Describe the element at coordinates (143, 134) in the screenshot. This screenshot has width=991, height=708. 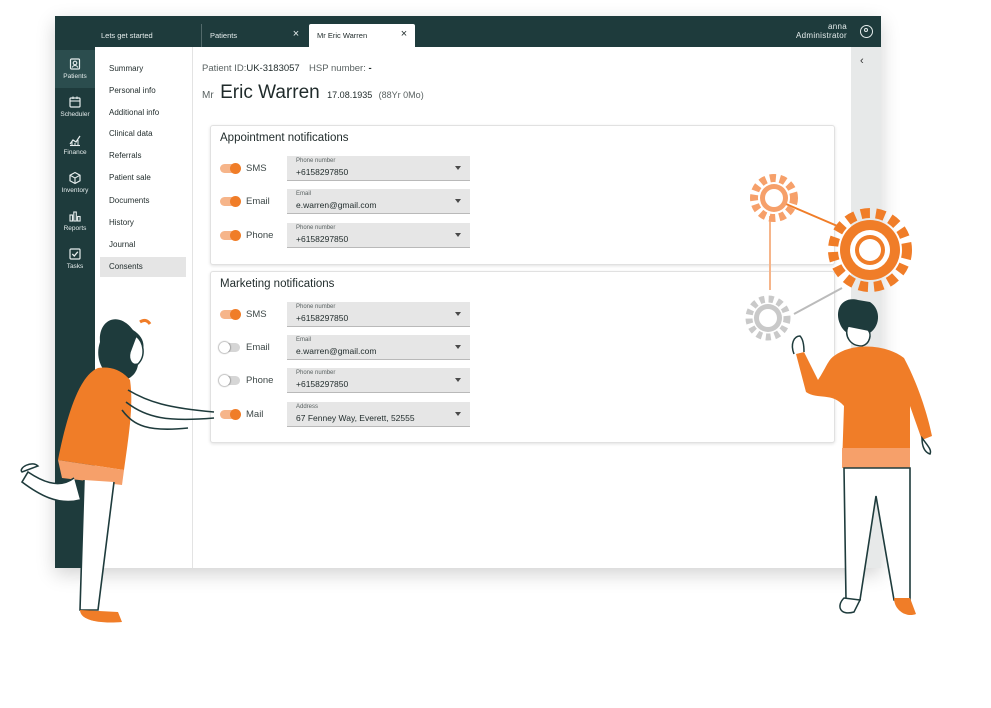
I see `subnav-item-clinical-data: Clinical data` at that location.